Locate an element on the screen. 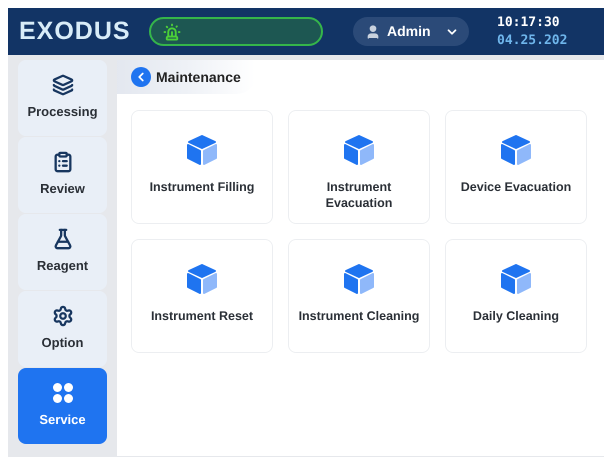 The image size is (604, 457). page-title: Maintenance is located at coordinates (198, 77).